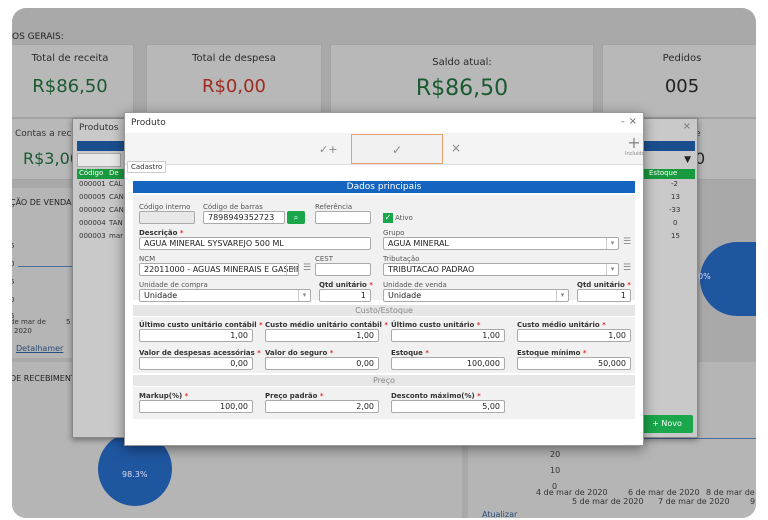 This screenshot has height=520, width=768. I want to click on custo-medio-contabil-input: 1,00, so click(322, 335).